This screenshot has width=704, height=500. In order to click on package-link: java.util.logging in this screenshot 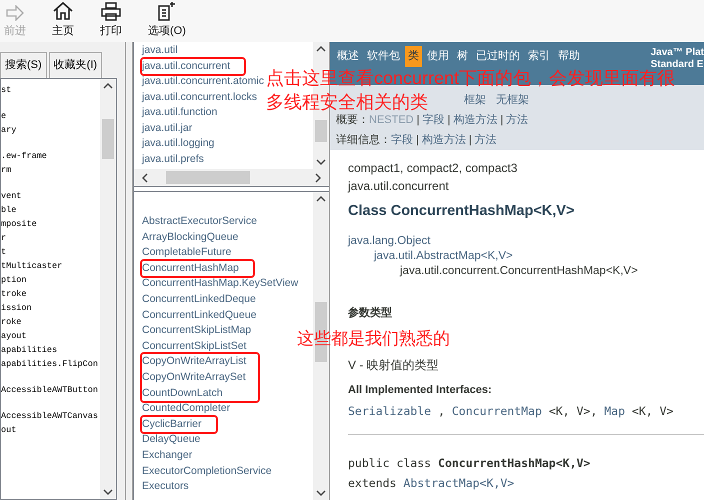, I will do `click(178, 144)`.